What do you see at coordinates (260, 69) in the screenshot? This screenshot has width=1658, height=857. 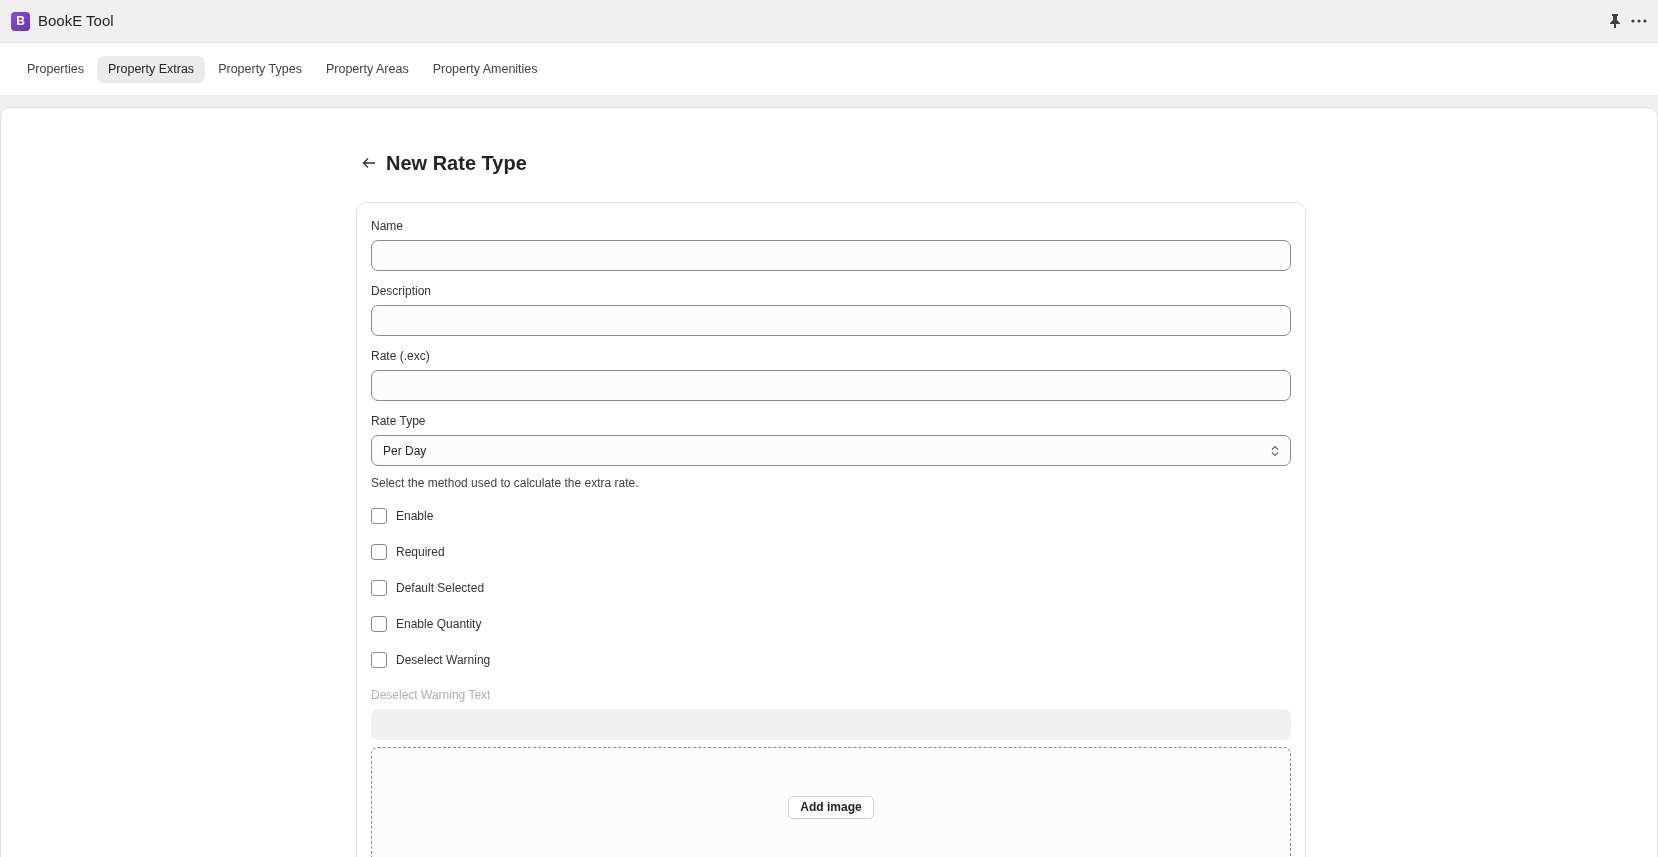 I see `tab: Property Types` at bounding box center [260, 69].